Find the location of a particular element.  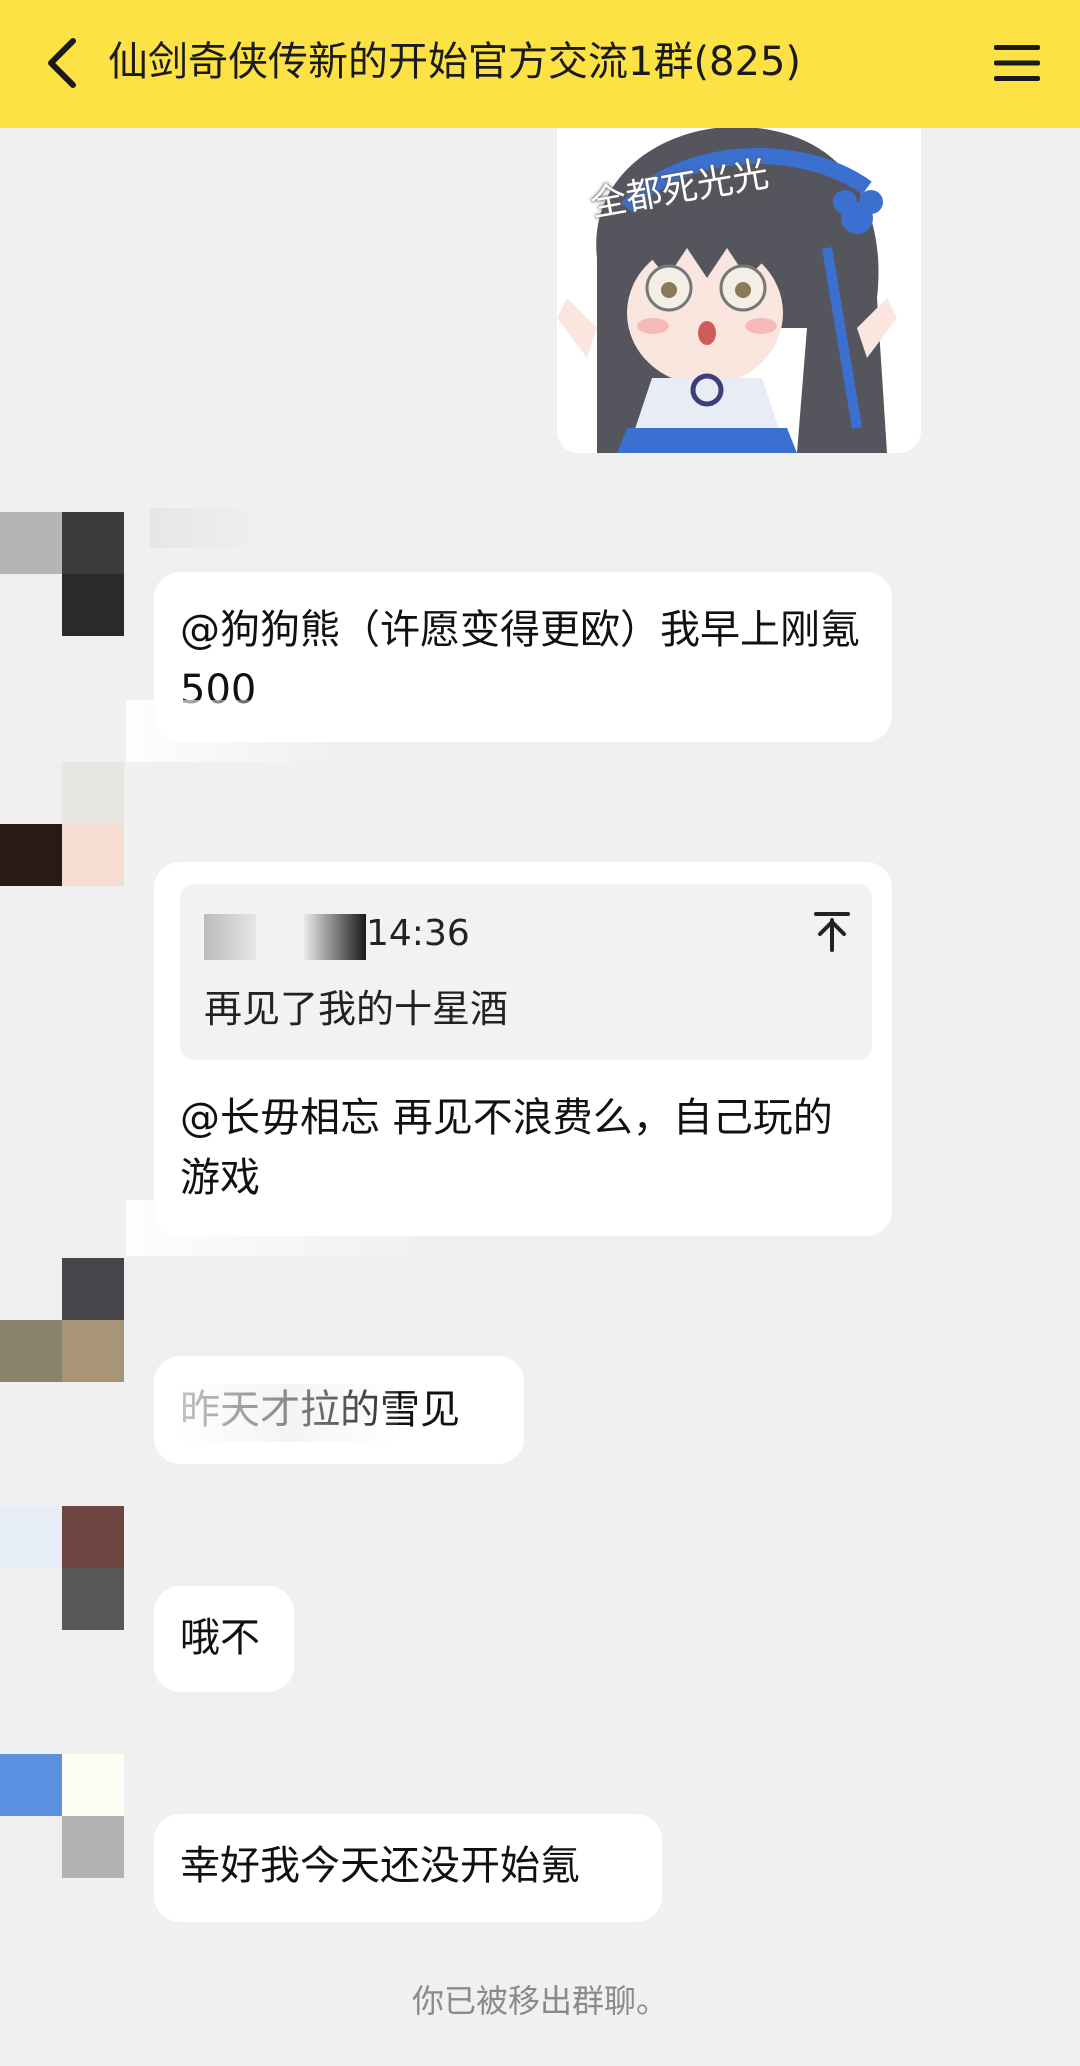

quoted-message: 14:36 再见了我的十星酒 is located at coordinates (526, 972).